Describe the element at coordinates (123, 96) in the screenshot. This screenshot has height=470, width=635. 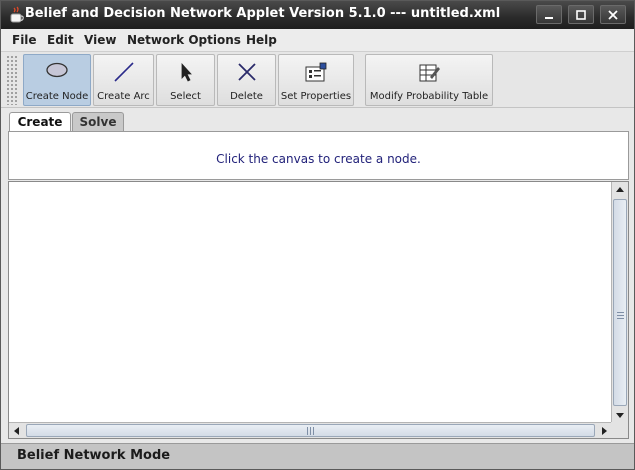
I see `create-arc-label: Create Arc` at that location.